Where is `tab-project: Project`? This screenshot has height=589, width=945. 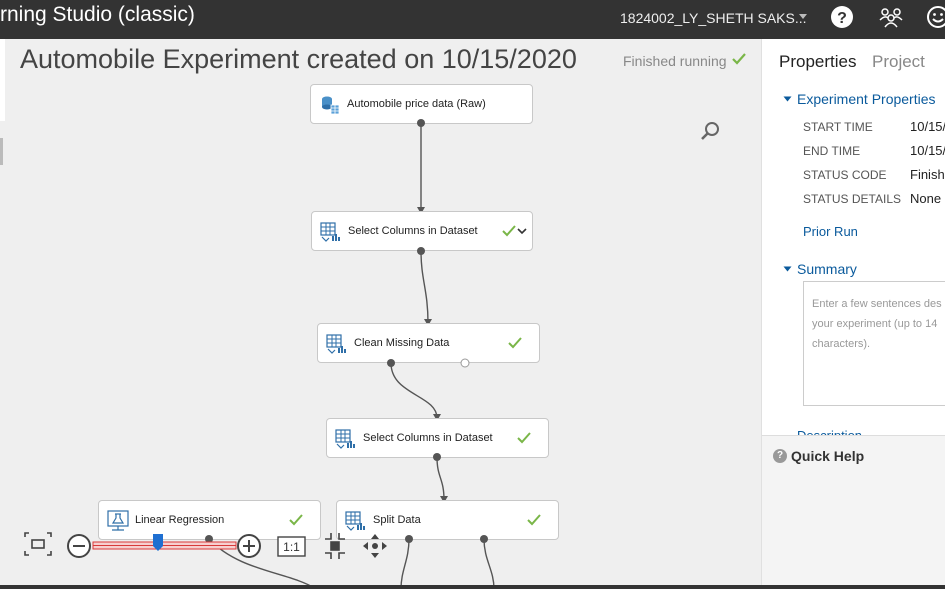
tab-project: Project is located at coordinates (898, 62).